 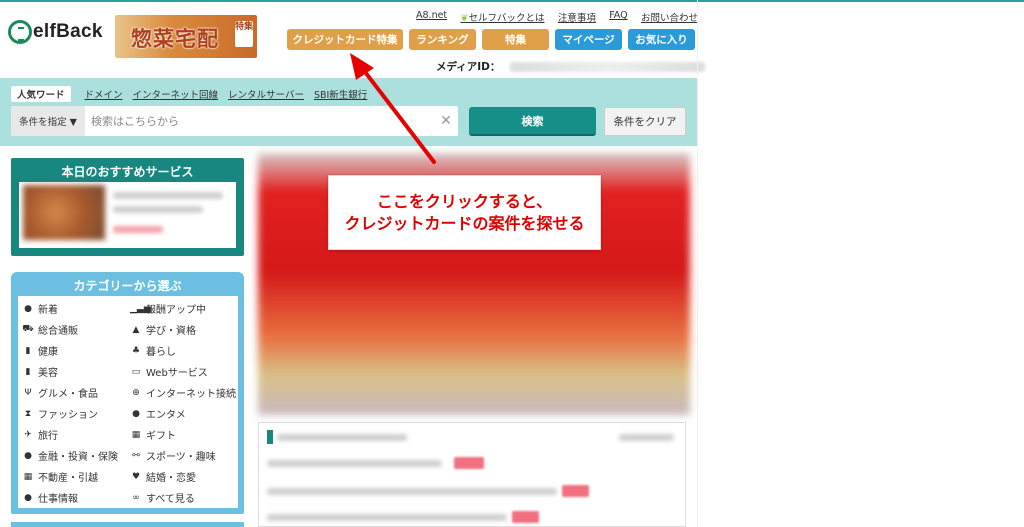 What do you see at coordinates (76, 434) in the screenshot?
I see `category-travel: ✈ 旅行` at bounding box center [76, 434].